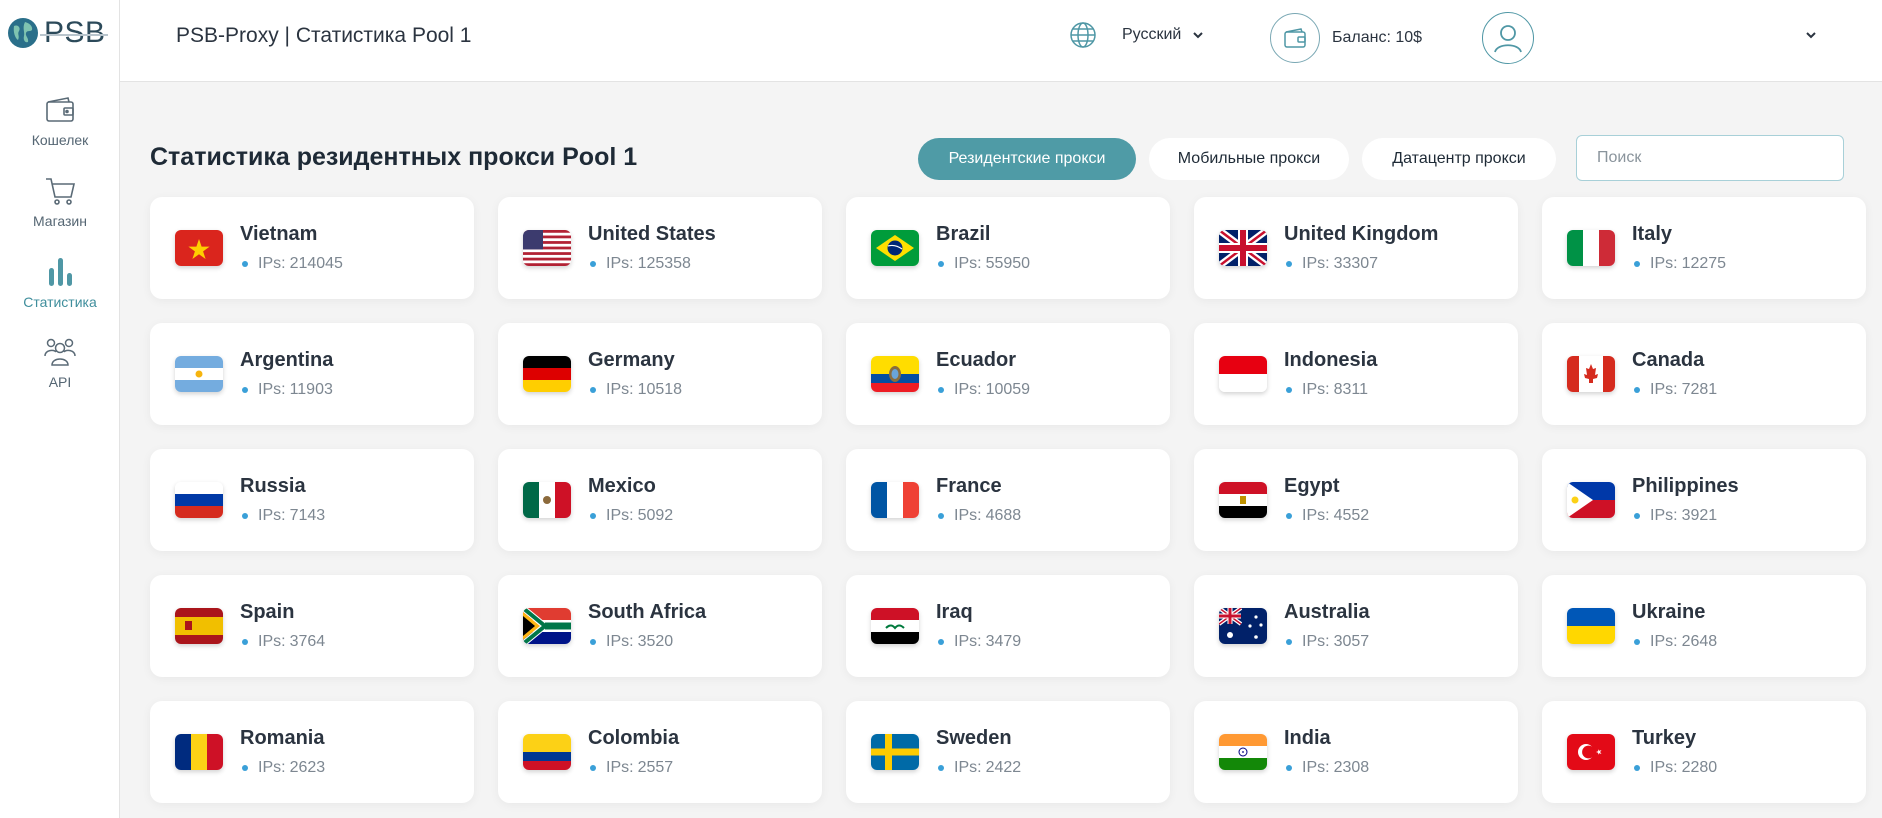 Image resolution: width=1882 pixels, height=818 pixels. I want to click on ips-value: 2557, so click(655, 767).